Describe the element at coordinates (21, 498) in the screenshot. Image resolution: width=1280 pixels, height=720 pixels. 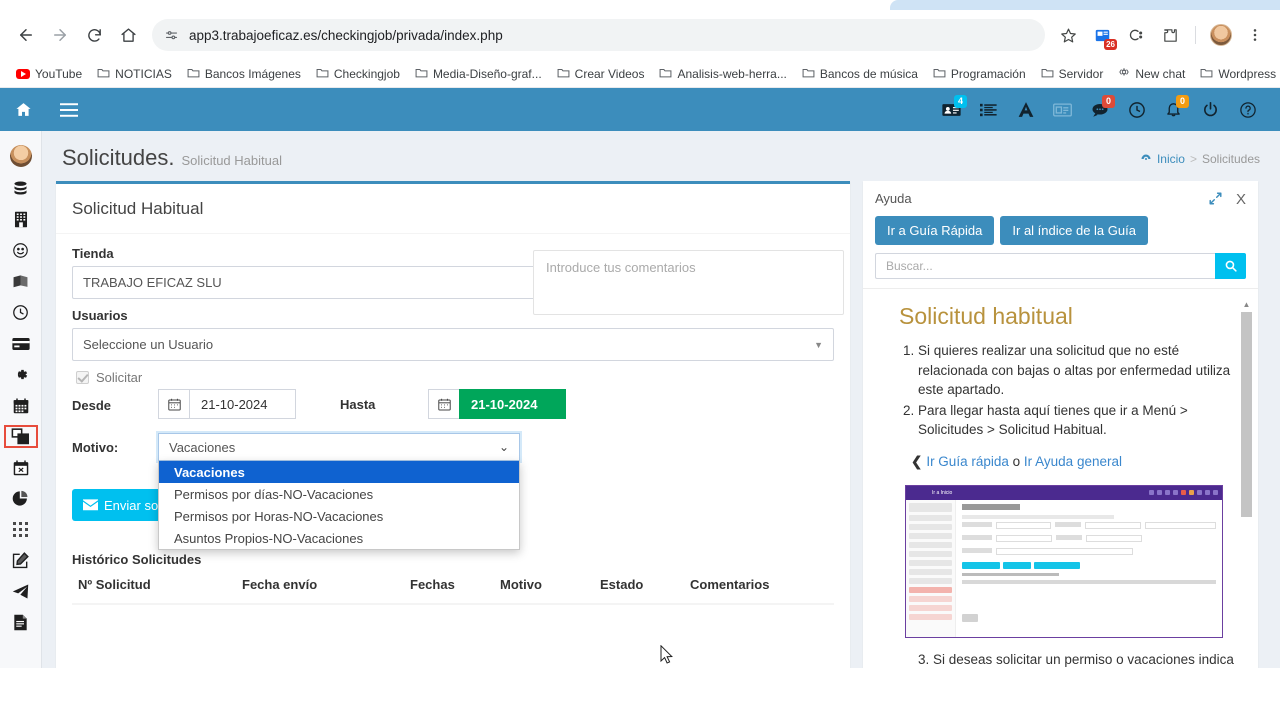
I see `sidebar-item-reports` at that location.